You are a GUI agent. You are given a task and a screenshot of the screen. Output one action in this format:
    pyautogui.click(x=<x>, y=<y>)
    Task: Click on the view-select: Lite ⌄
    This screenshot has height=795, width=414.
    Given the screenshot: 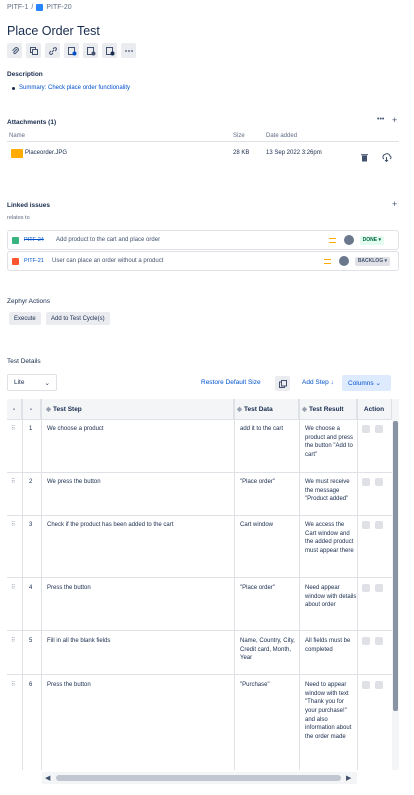 What is the action you would take?
    pyautogui.click(x=32, y=382)
    